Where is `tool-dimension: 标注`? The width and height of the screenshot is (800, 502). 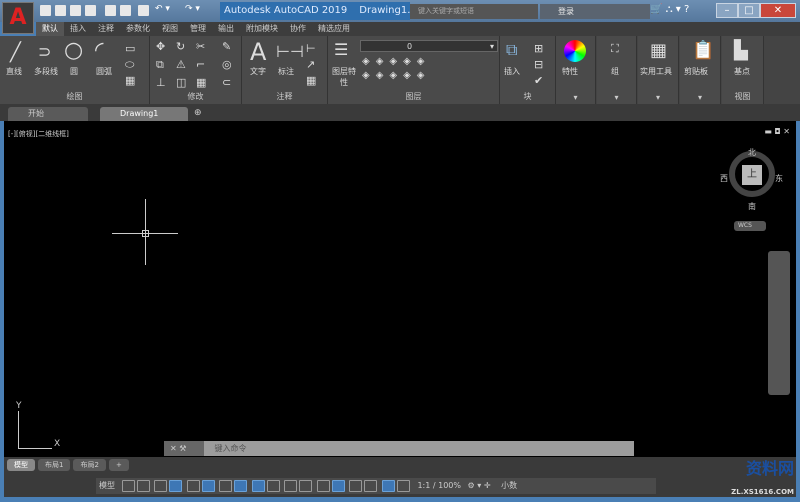 tool-dimension: 标注 is located at coordinates (286, 71).